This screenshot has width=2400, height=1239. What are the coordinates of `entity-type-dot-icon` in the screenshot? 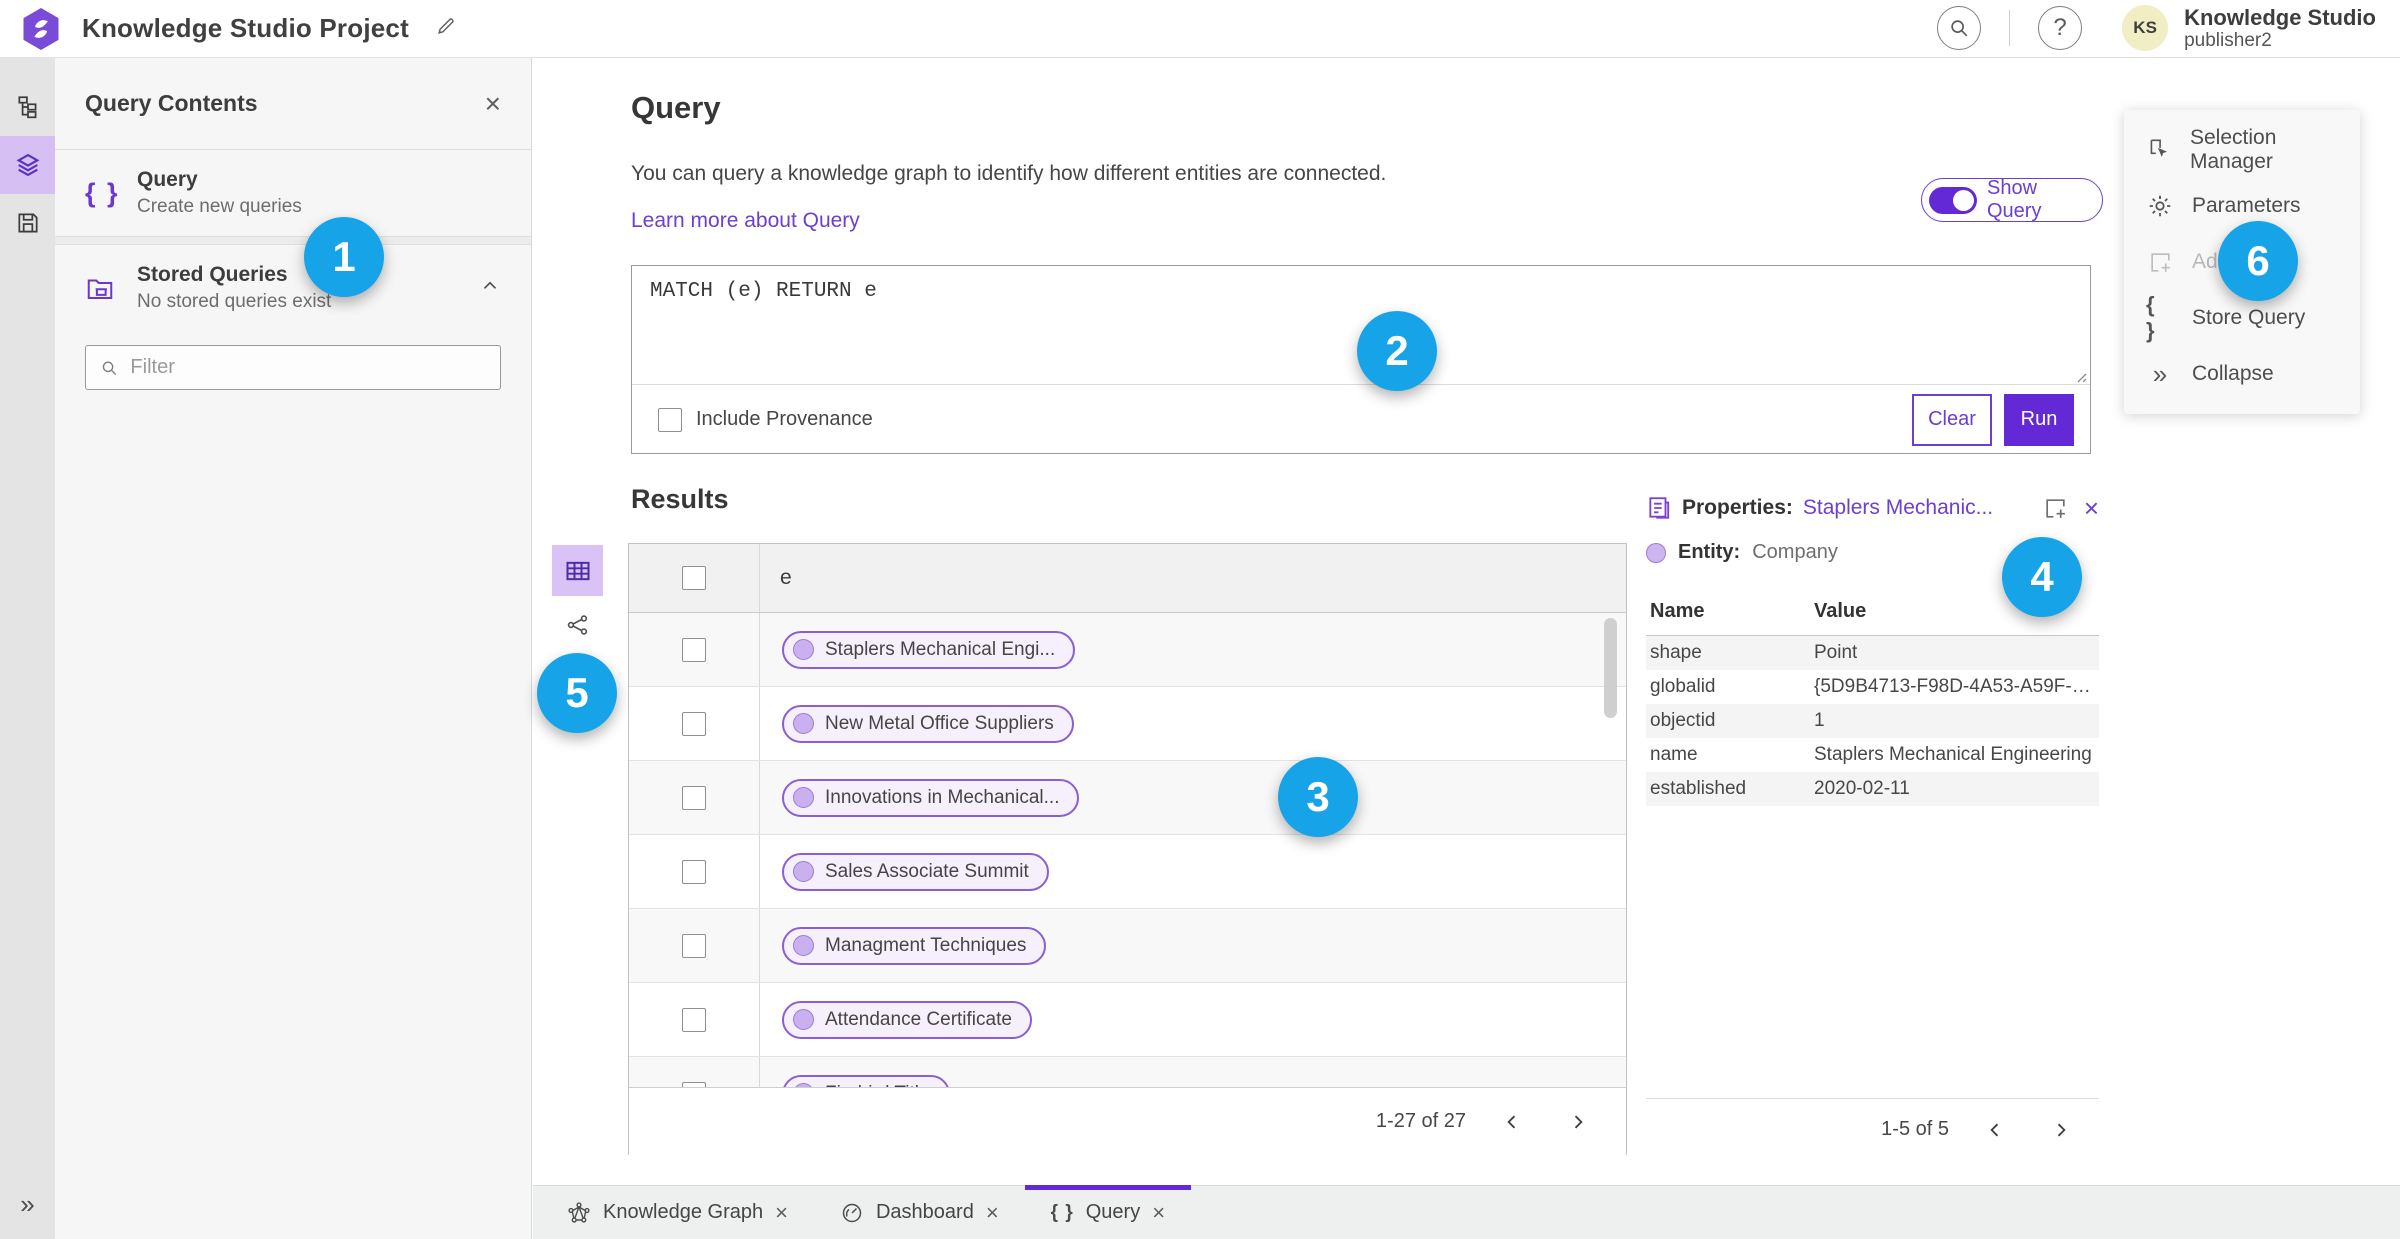 It's located at (1656, 552).